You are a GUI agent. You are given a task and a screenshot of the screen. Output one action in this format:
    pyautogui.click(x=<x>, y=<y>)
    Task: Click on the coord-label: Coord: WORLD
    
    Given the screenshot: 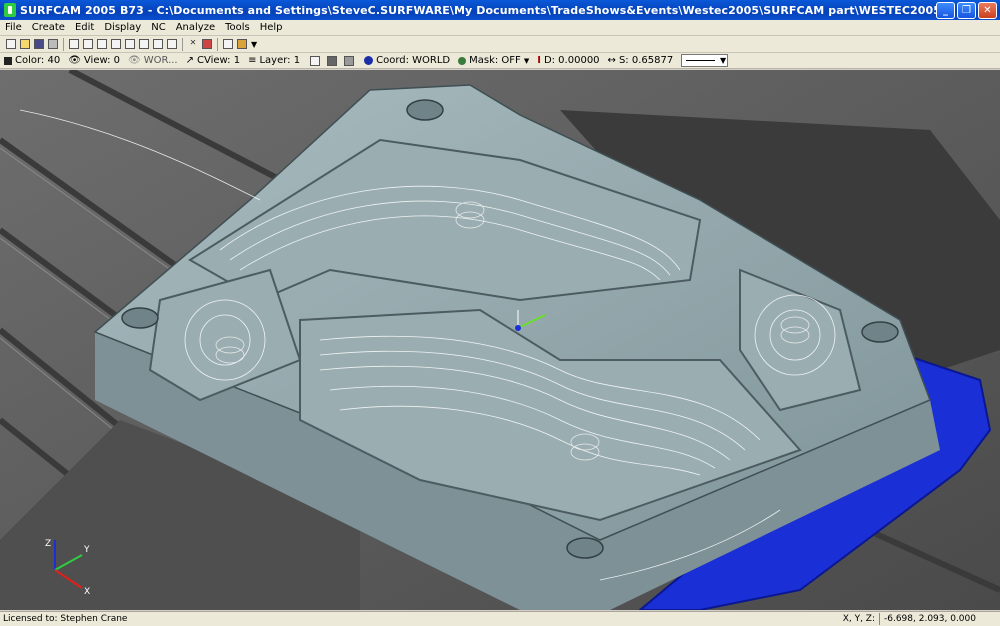 What is the action you would take?
    pyautogui.click(x=413, y=60)
    